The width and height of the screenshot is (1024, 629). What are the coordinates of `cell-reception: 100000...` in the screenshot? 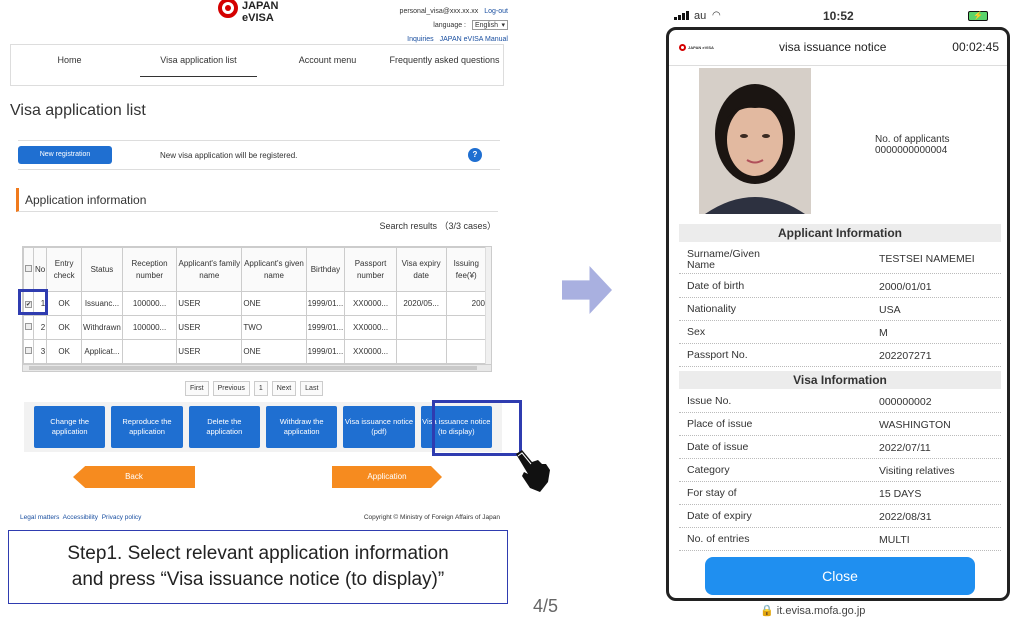 It's located at (149, 327).